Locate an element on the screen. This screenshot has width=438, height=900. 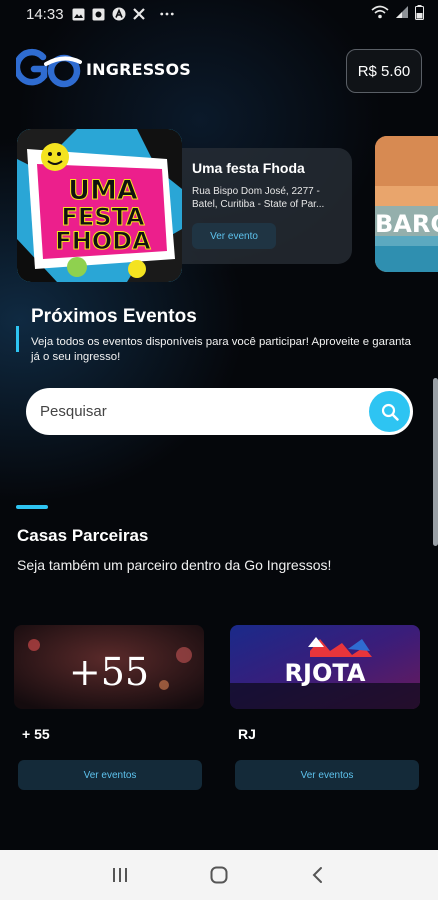
featured-event-title: Uma festa Fhoda is located at coordinates (248, 168).